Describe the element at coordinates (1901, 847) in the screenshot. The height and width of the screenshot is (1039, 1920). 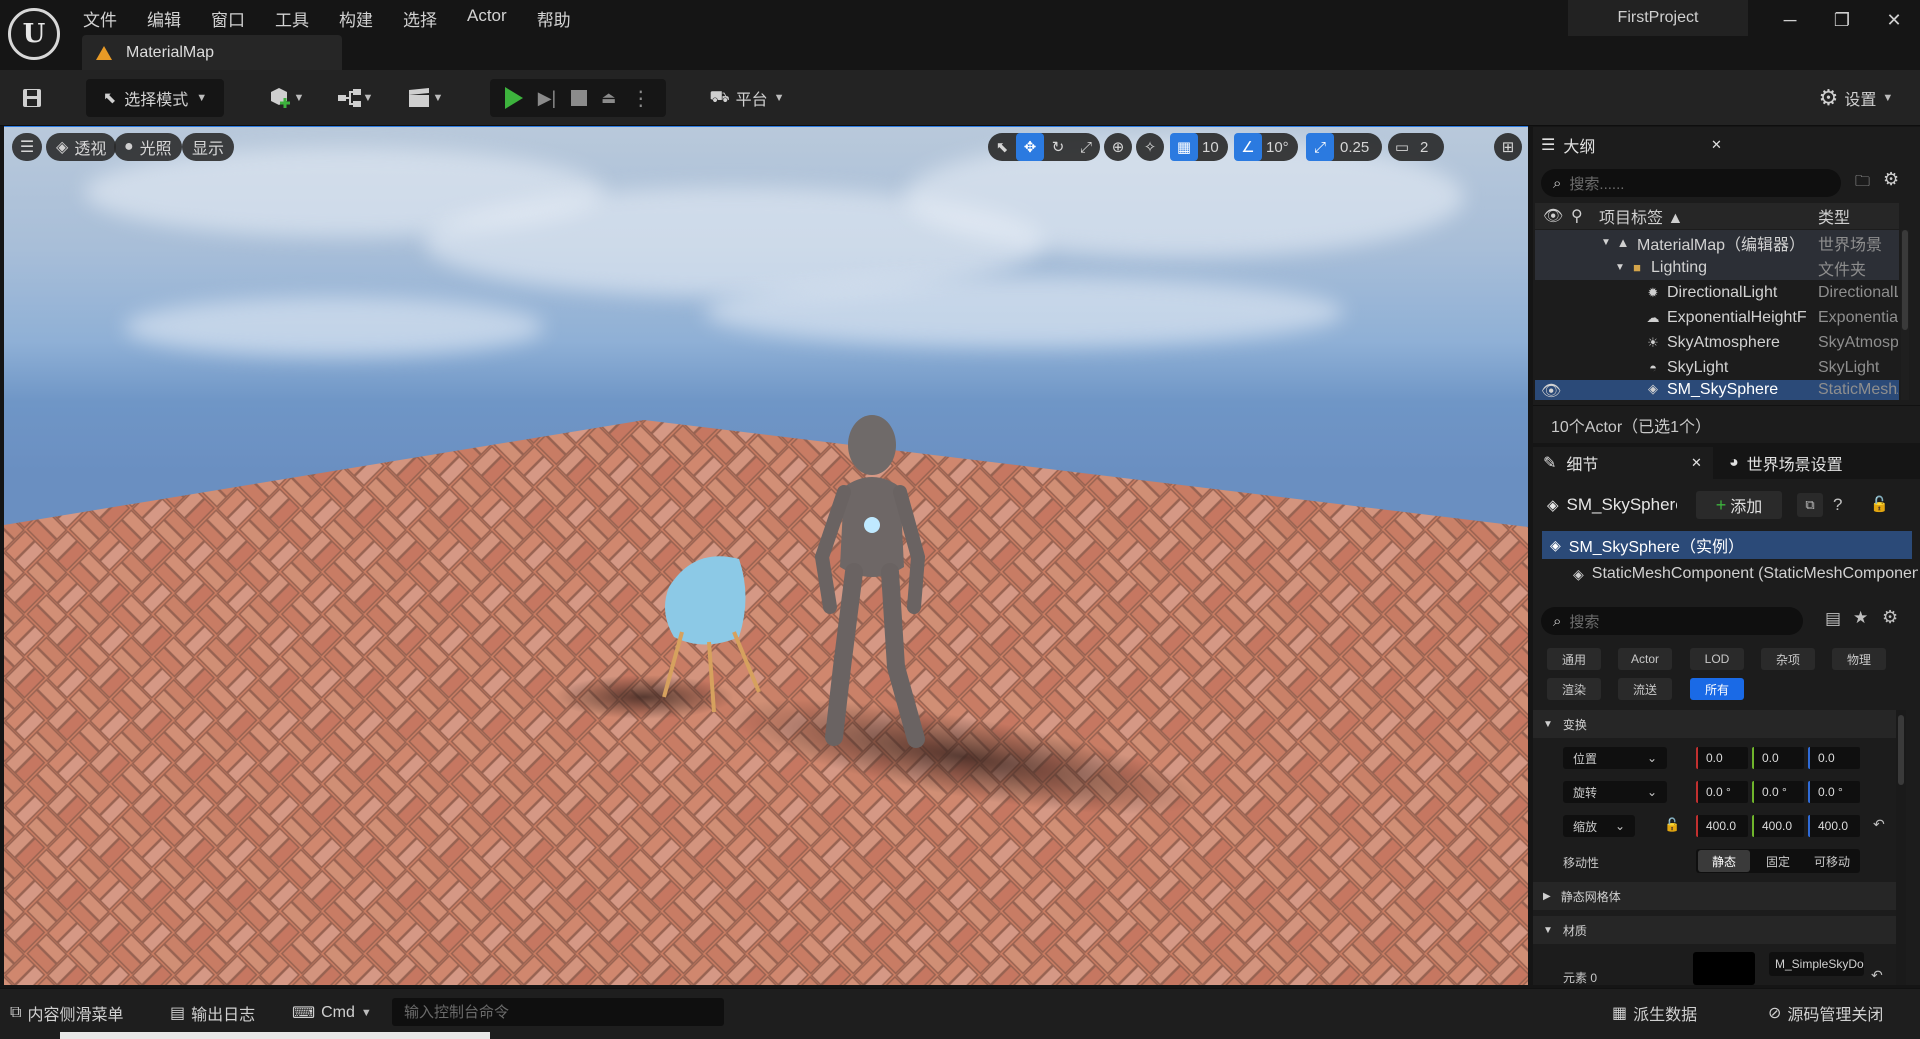
I see `details-scrollbar` at that location.